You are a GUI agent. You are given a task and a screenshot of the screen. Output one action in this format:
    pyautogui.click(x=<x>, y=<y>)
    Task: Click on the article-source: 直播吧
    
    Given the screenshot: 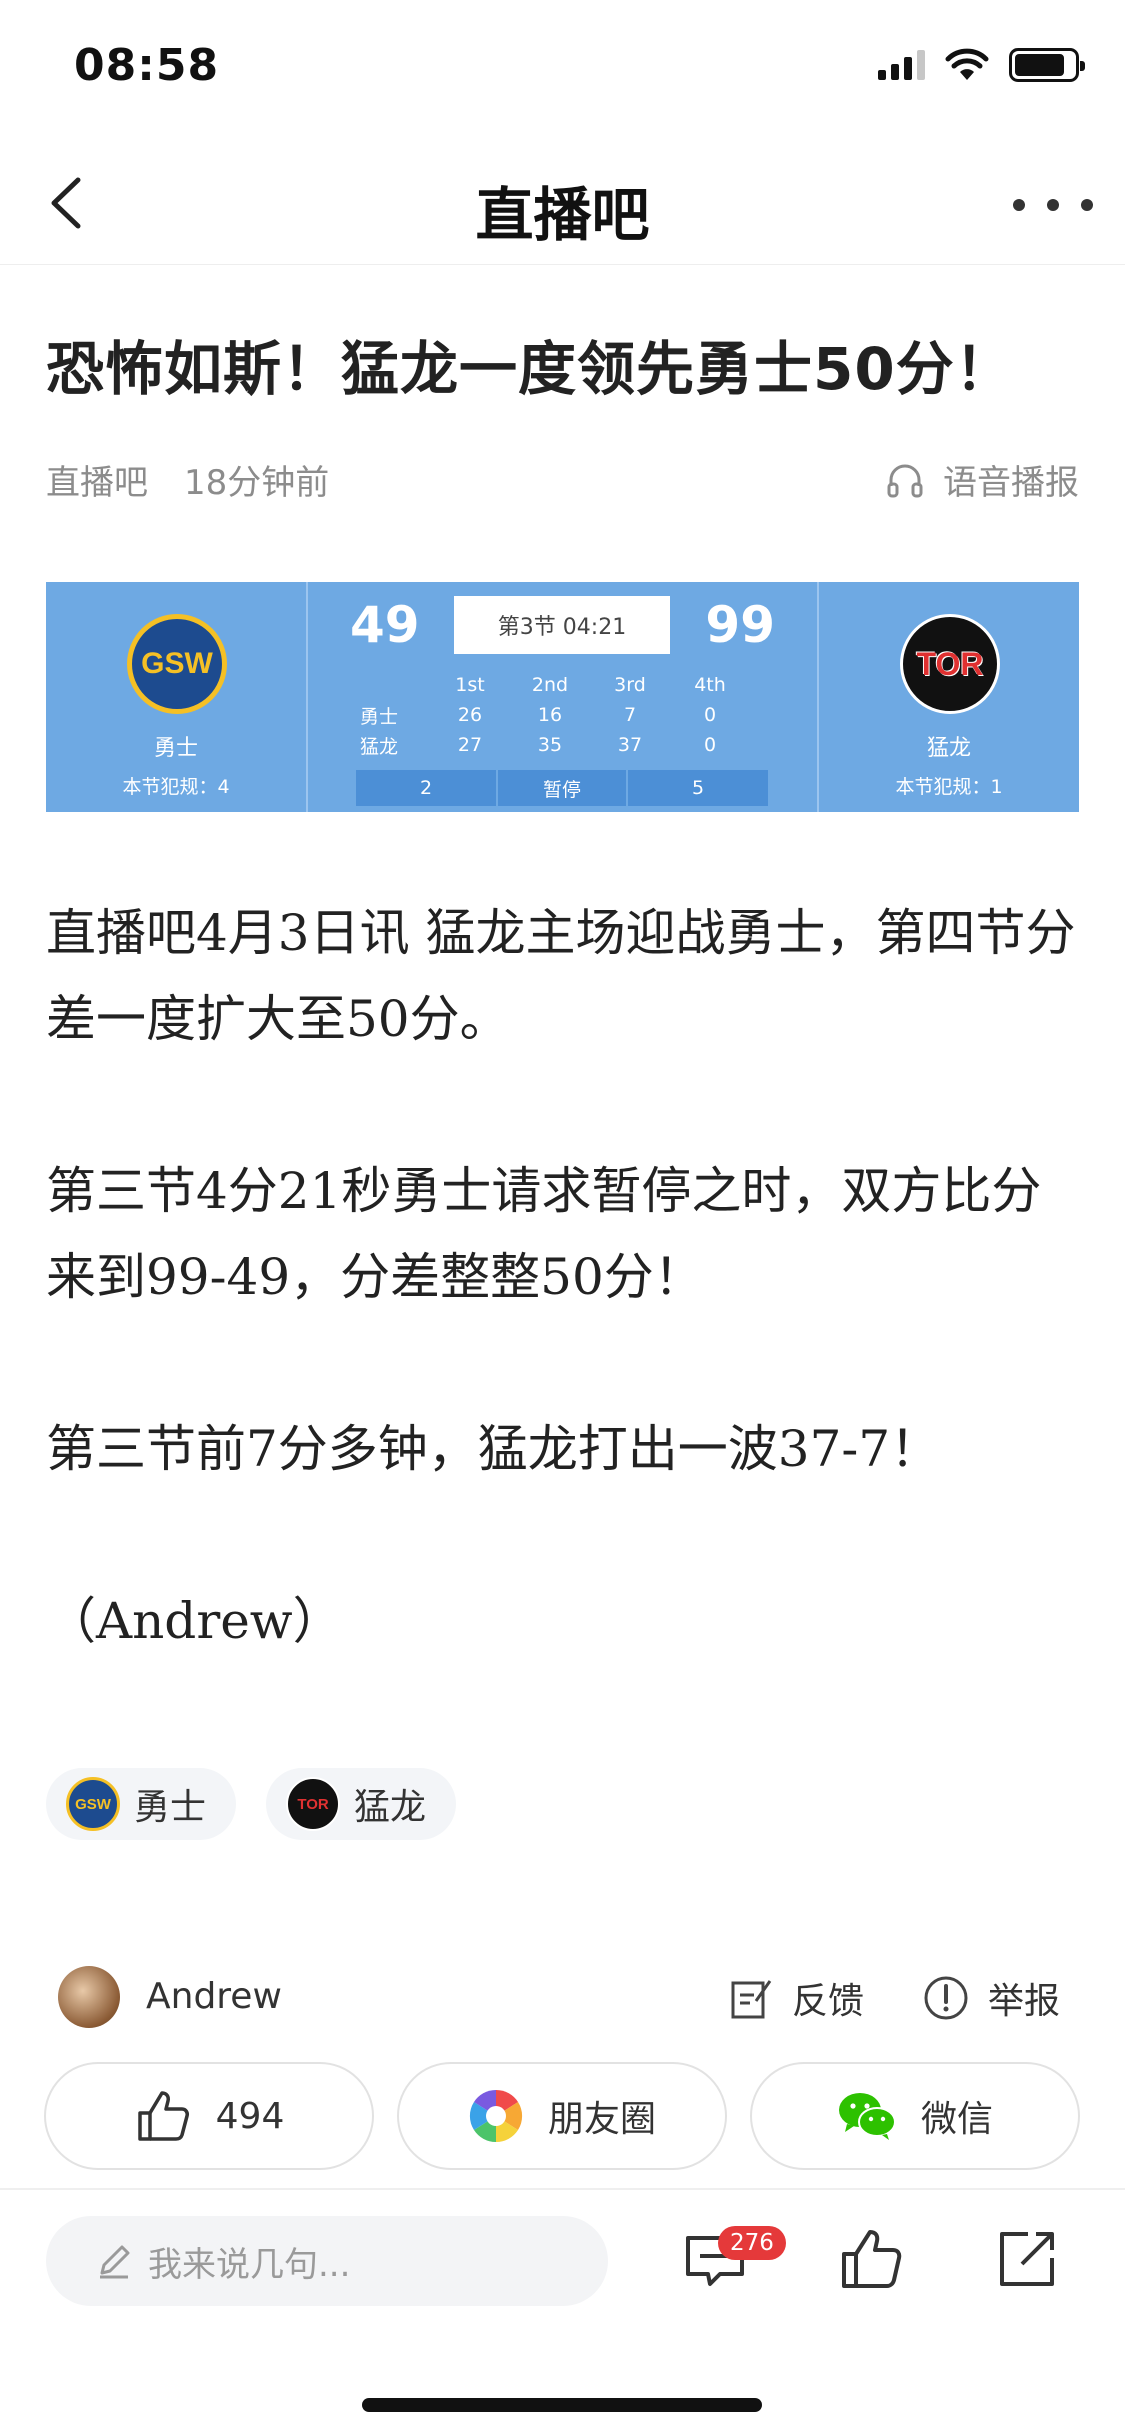 What is the action you would take?
    pyautogui.click(x=97, y=479)
    